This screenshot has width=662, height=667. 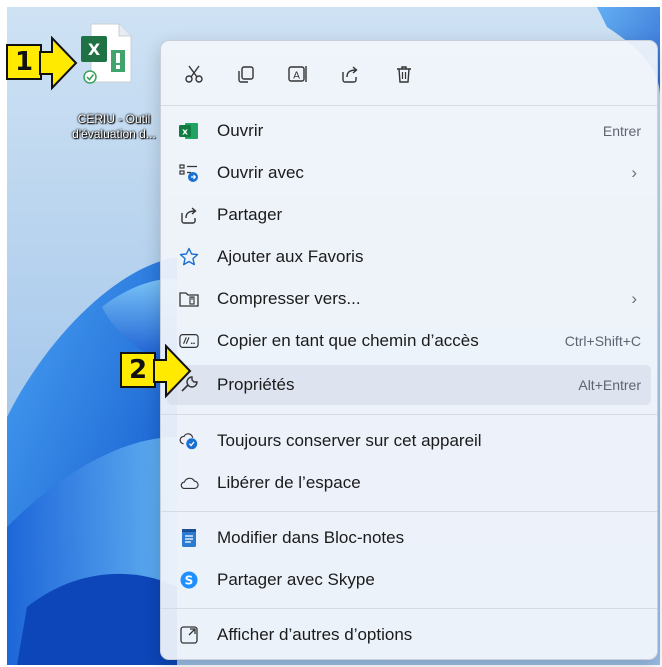 I want to click on rename-button: A, so click(x=298, y=74).